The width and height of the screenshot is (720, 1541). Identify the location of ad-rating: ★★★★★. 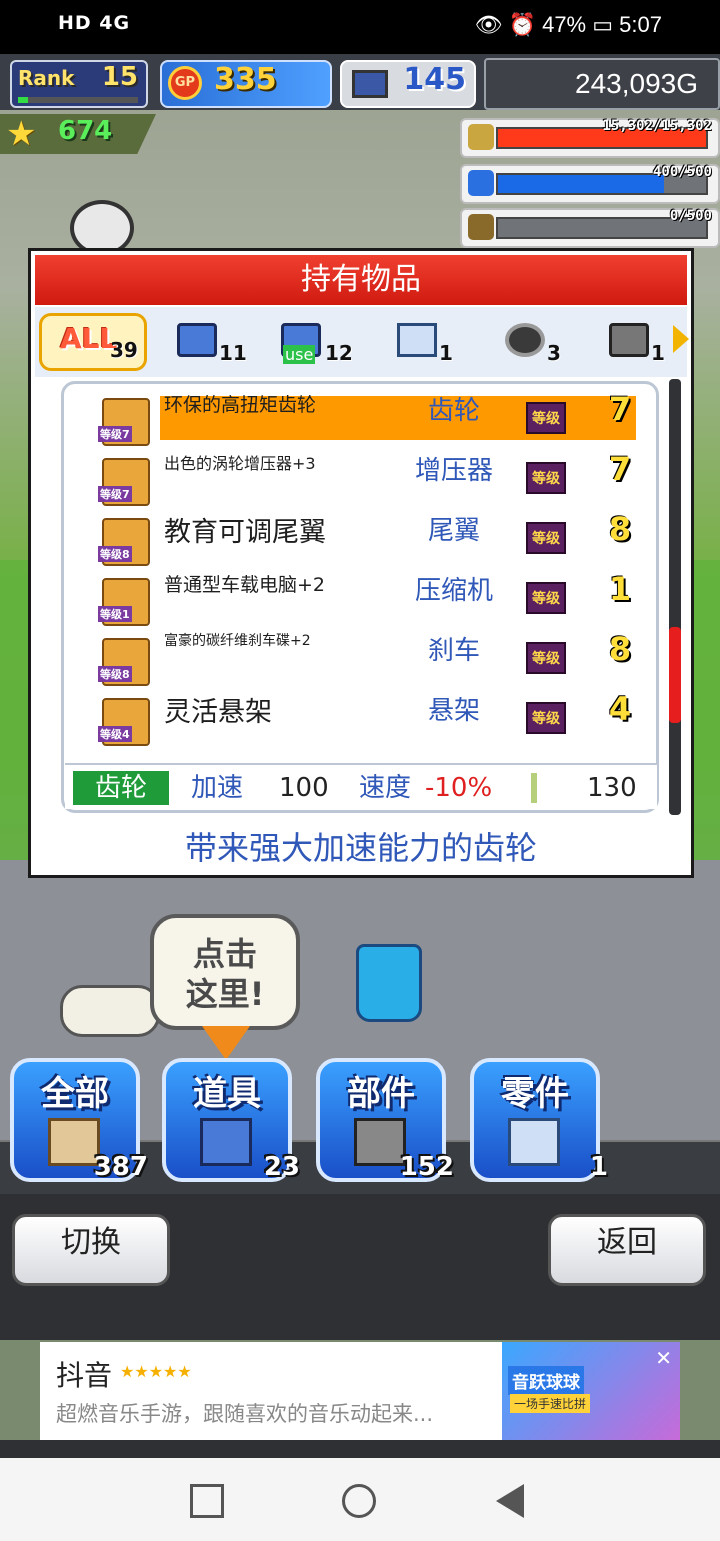
(156, 1371).